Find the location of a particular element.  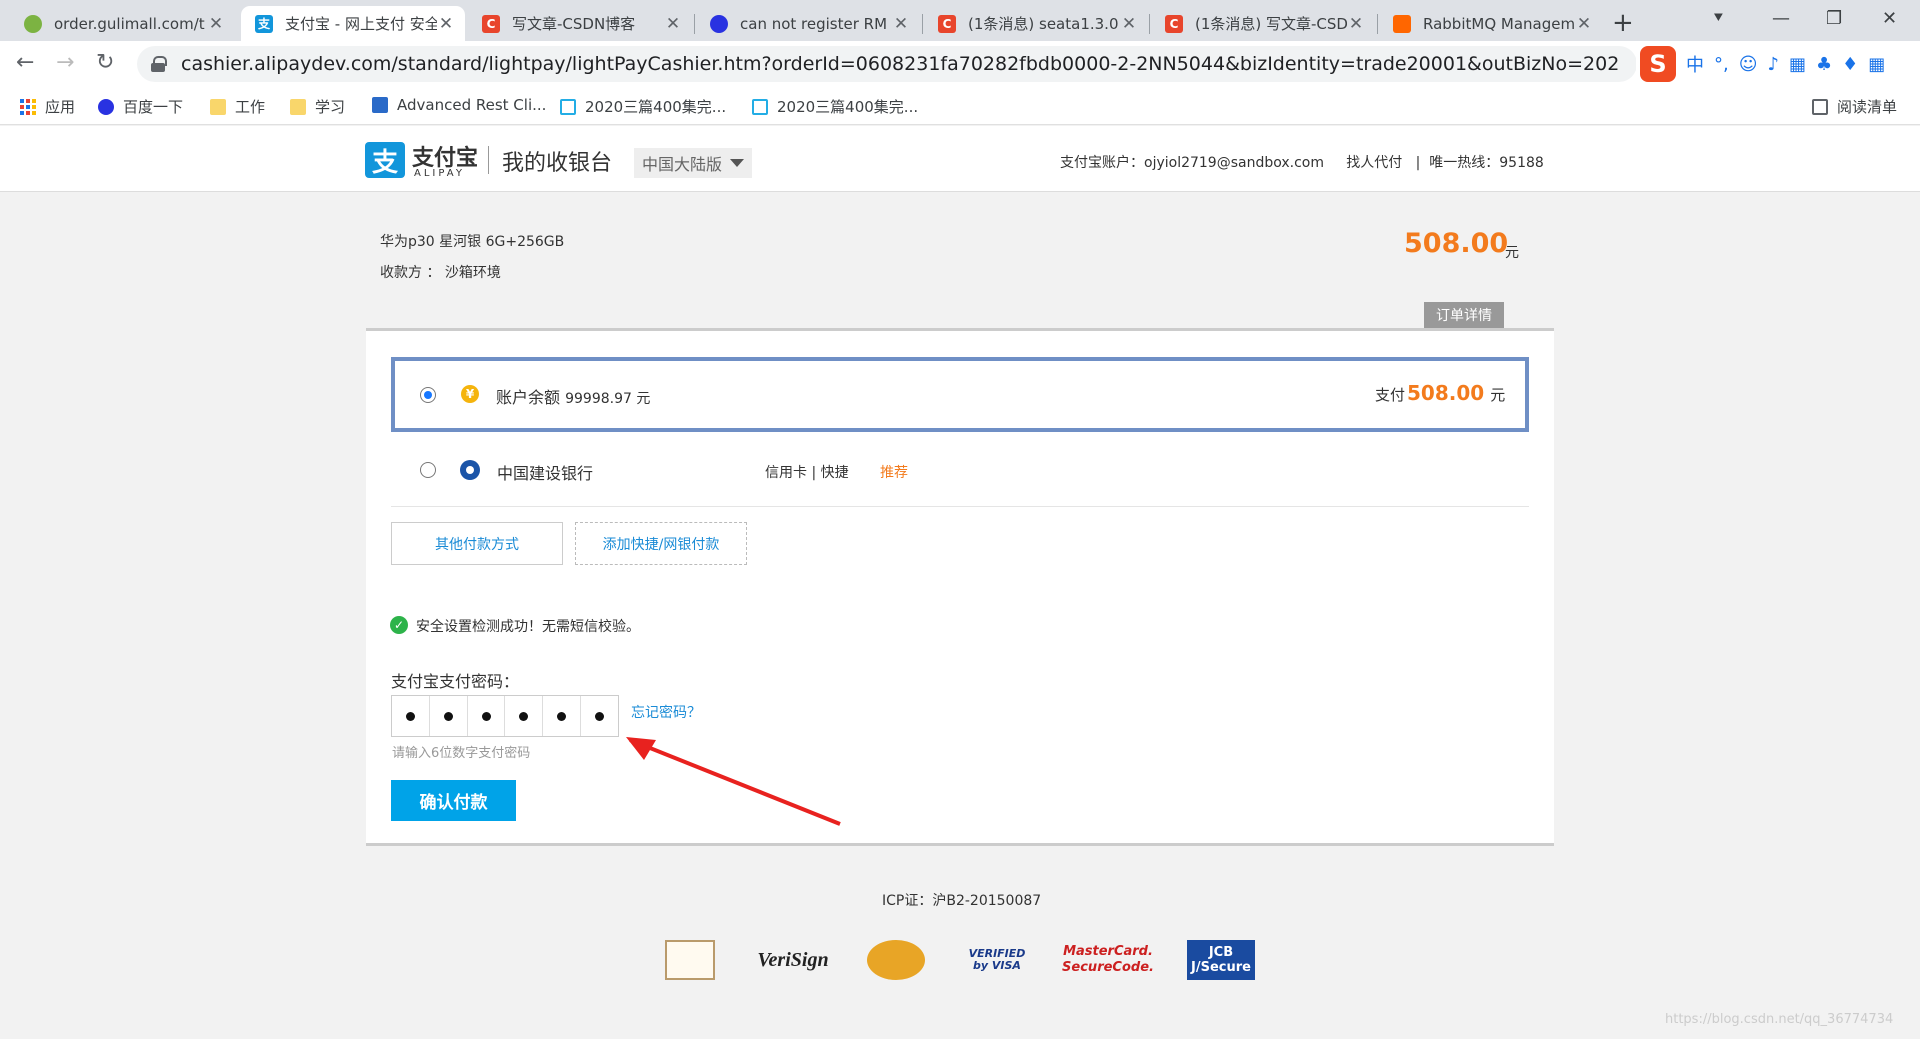

sogou-ime-icon: S is located at coordinates (1658, 64).